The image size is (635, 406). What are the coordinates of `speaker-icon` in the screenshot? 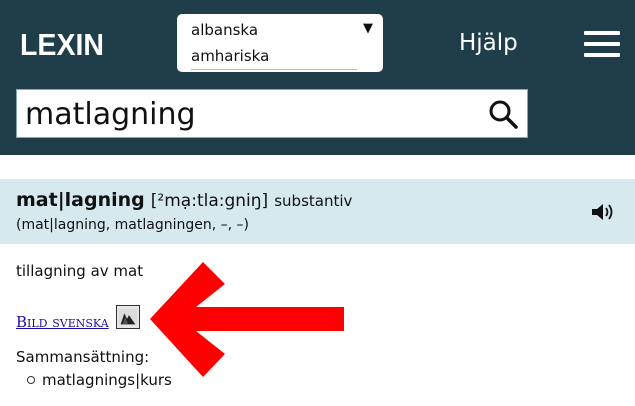 It's located at (603, 212).